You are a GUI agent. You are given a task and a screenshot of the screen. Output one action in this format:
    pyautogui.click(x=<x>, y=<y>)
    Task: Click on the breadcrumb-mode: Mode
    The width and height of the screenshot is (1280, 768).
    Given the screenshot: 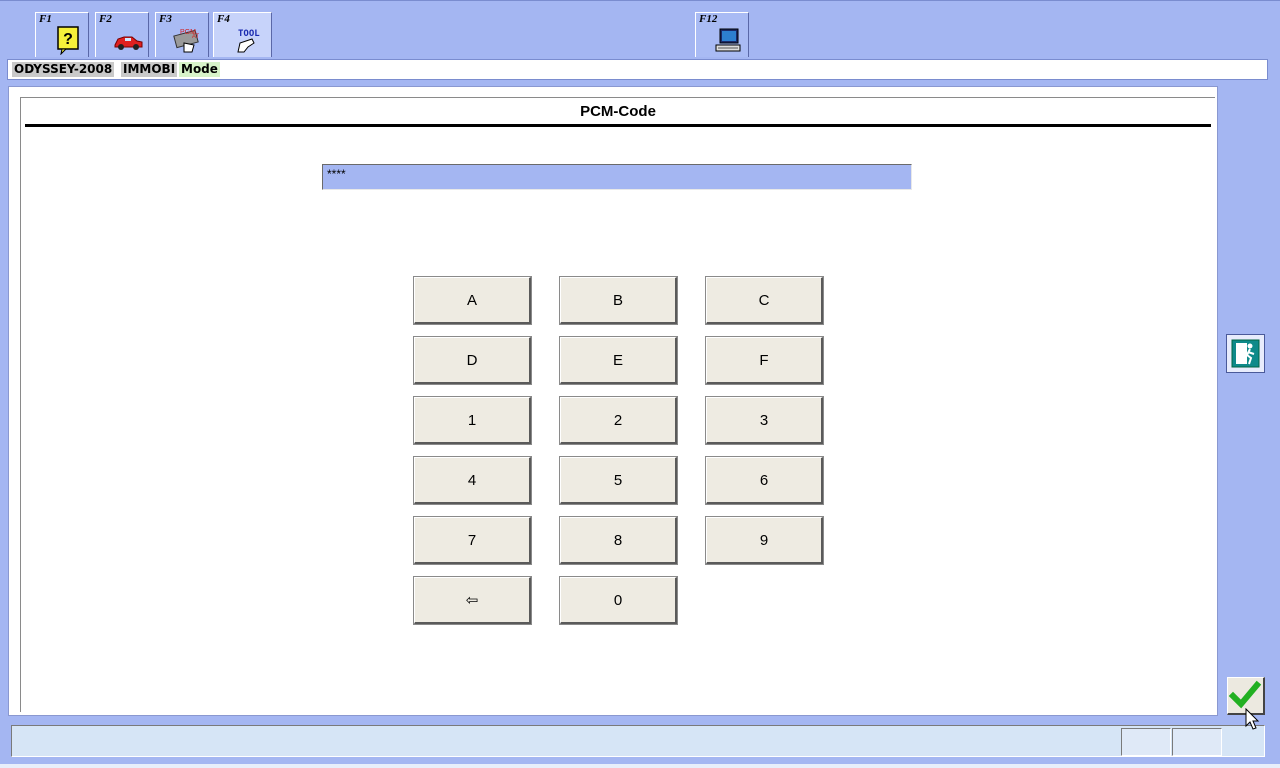 What is the action you would take?
    pyautogui.click(x=199, y=69)
    